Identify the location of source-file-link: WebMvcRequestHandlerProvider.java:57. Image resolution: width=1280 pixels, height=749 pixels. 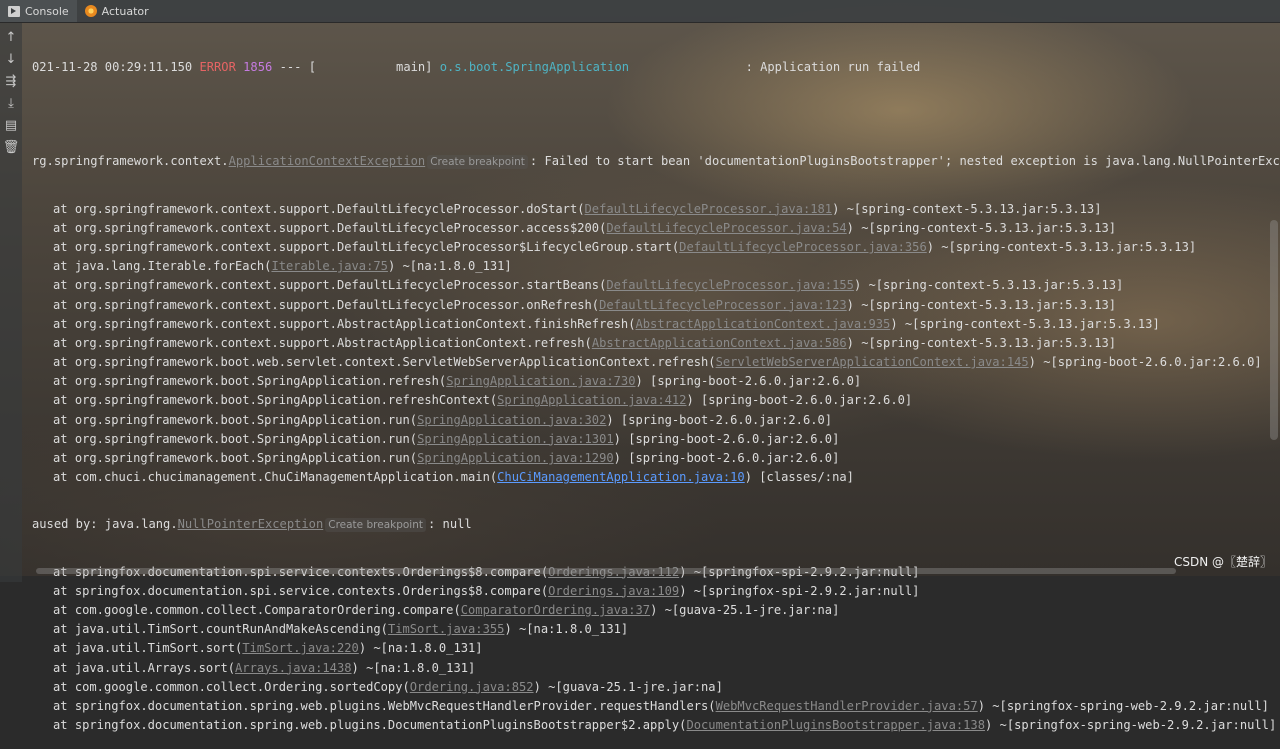
(847, 706).